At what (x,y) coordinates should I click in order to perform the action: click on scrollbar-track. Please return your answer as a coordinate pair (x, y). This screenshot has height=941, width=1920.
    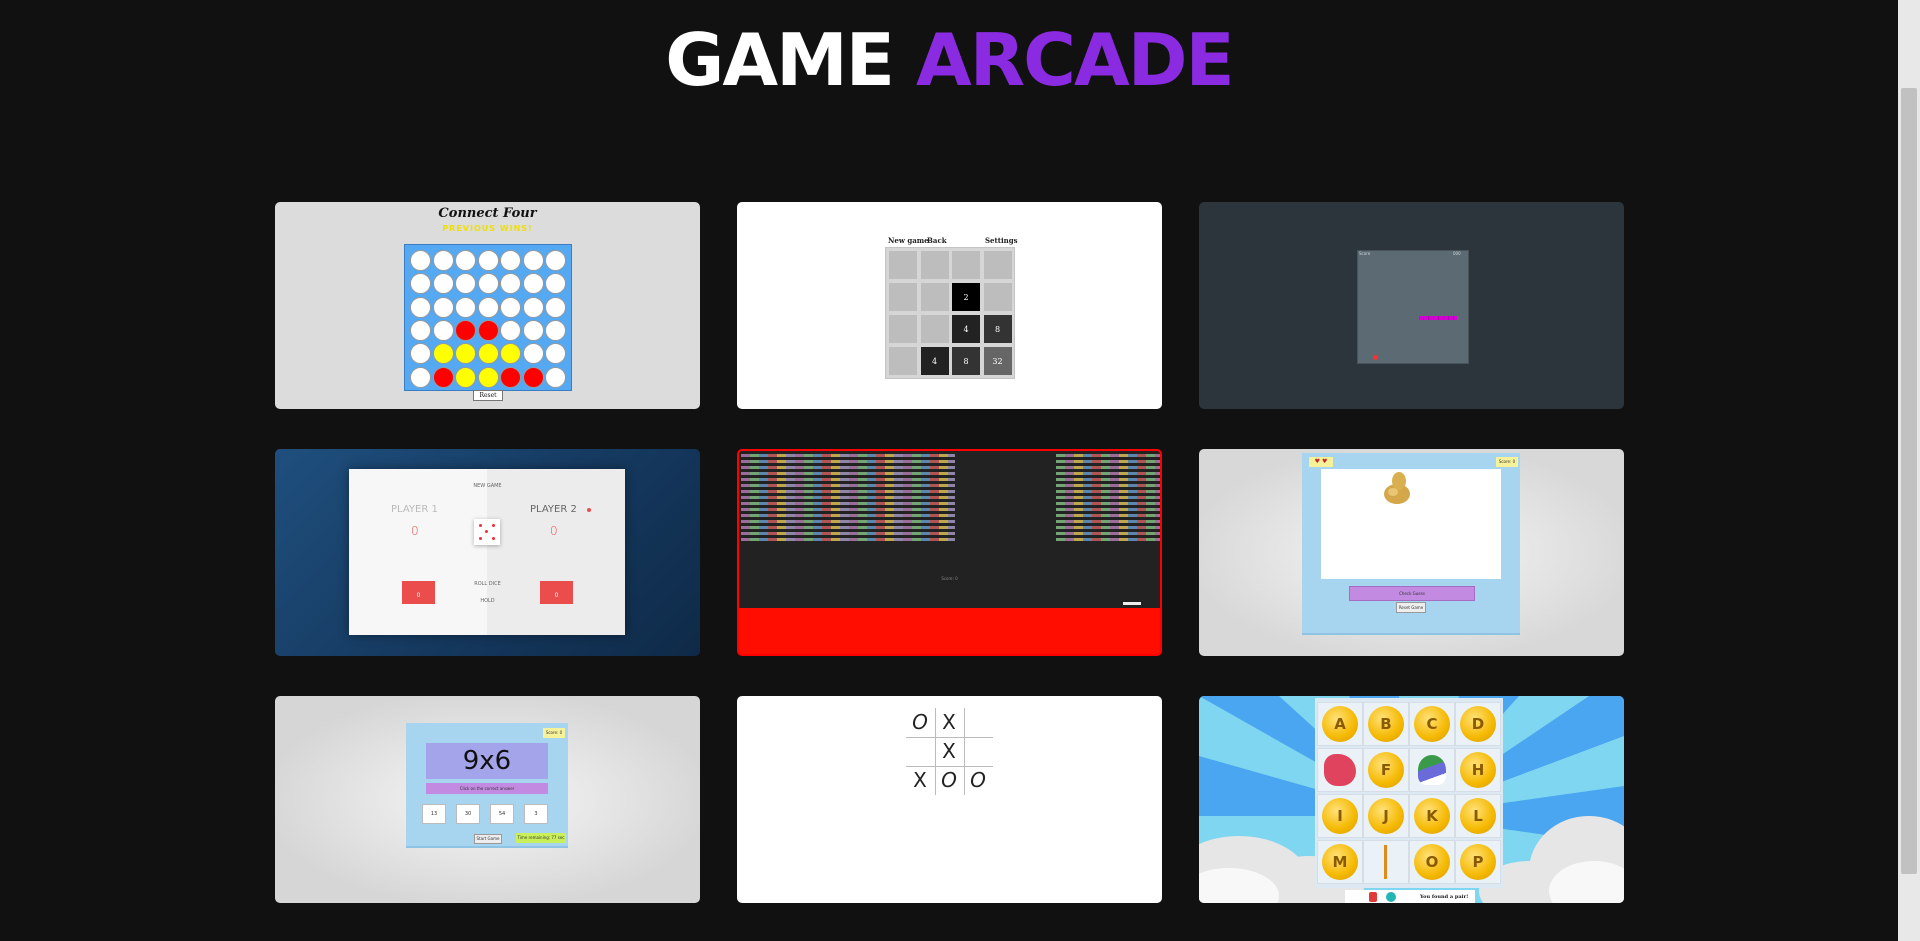
    Looking at the image, I should click on (1909, 470).